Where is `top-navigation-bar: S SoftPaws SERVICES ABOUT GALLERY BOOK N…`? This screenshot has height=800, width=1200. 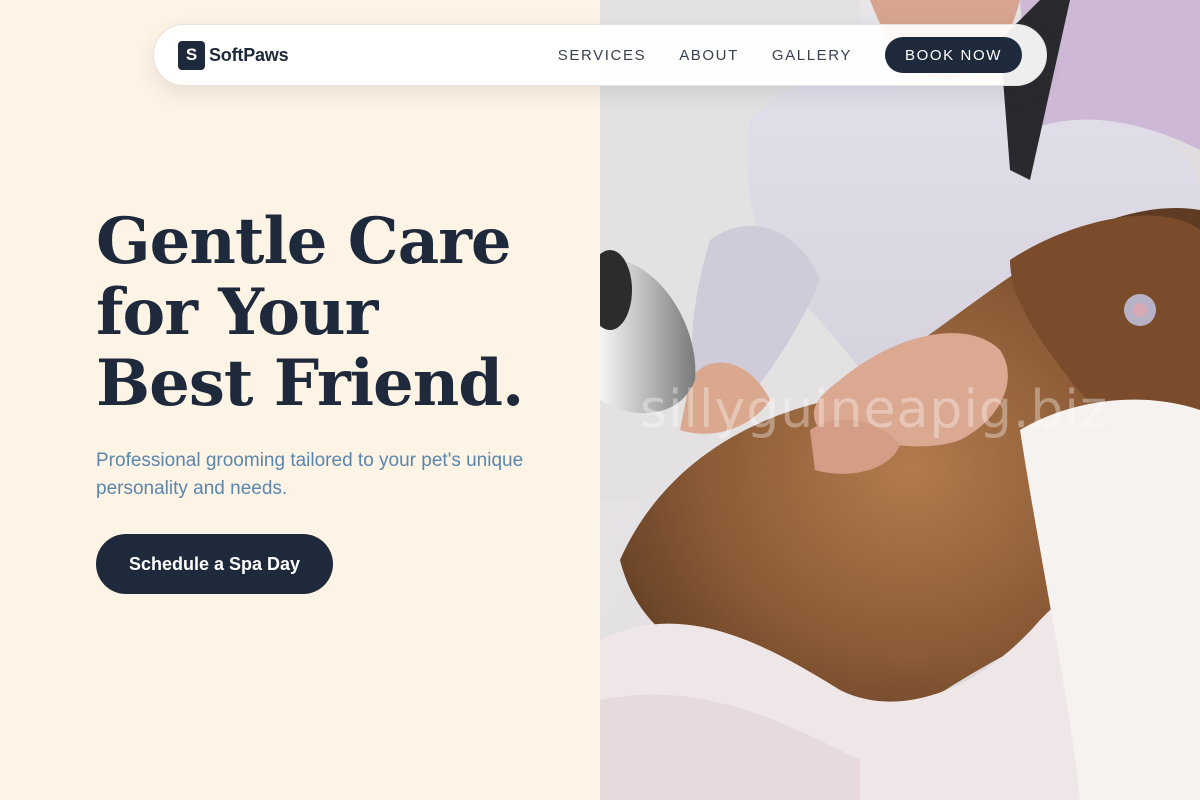 top-navigation-bar: S SoftPaws SERVICES ABOUT GALLERY BOOK N… is located at coordinates (600, 55).